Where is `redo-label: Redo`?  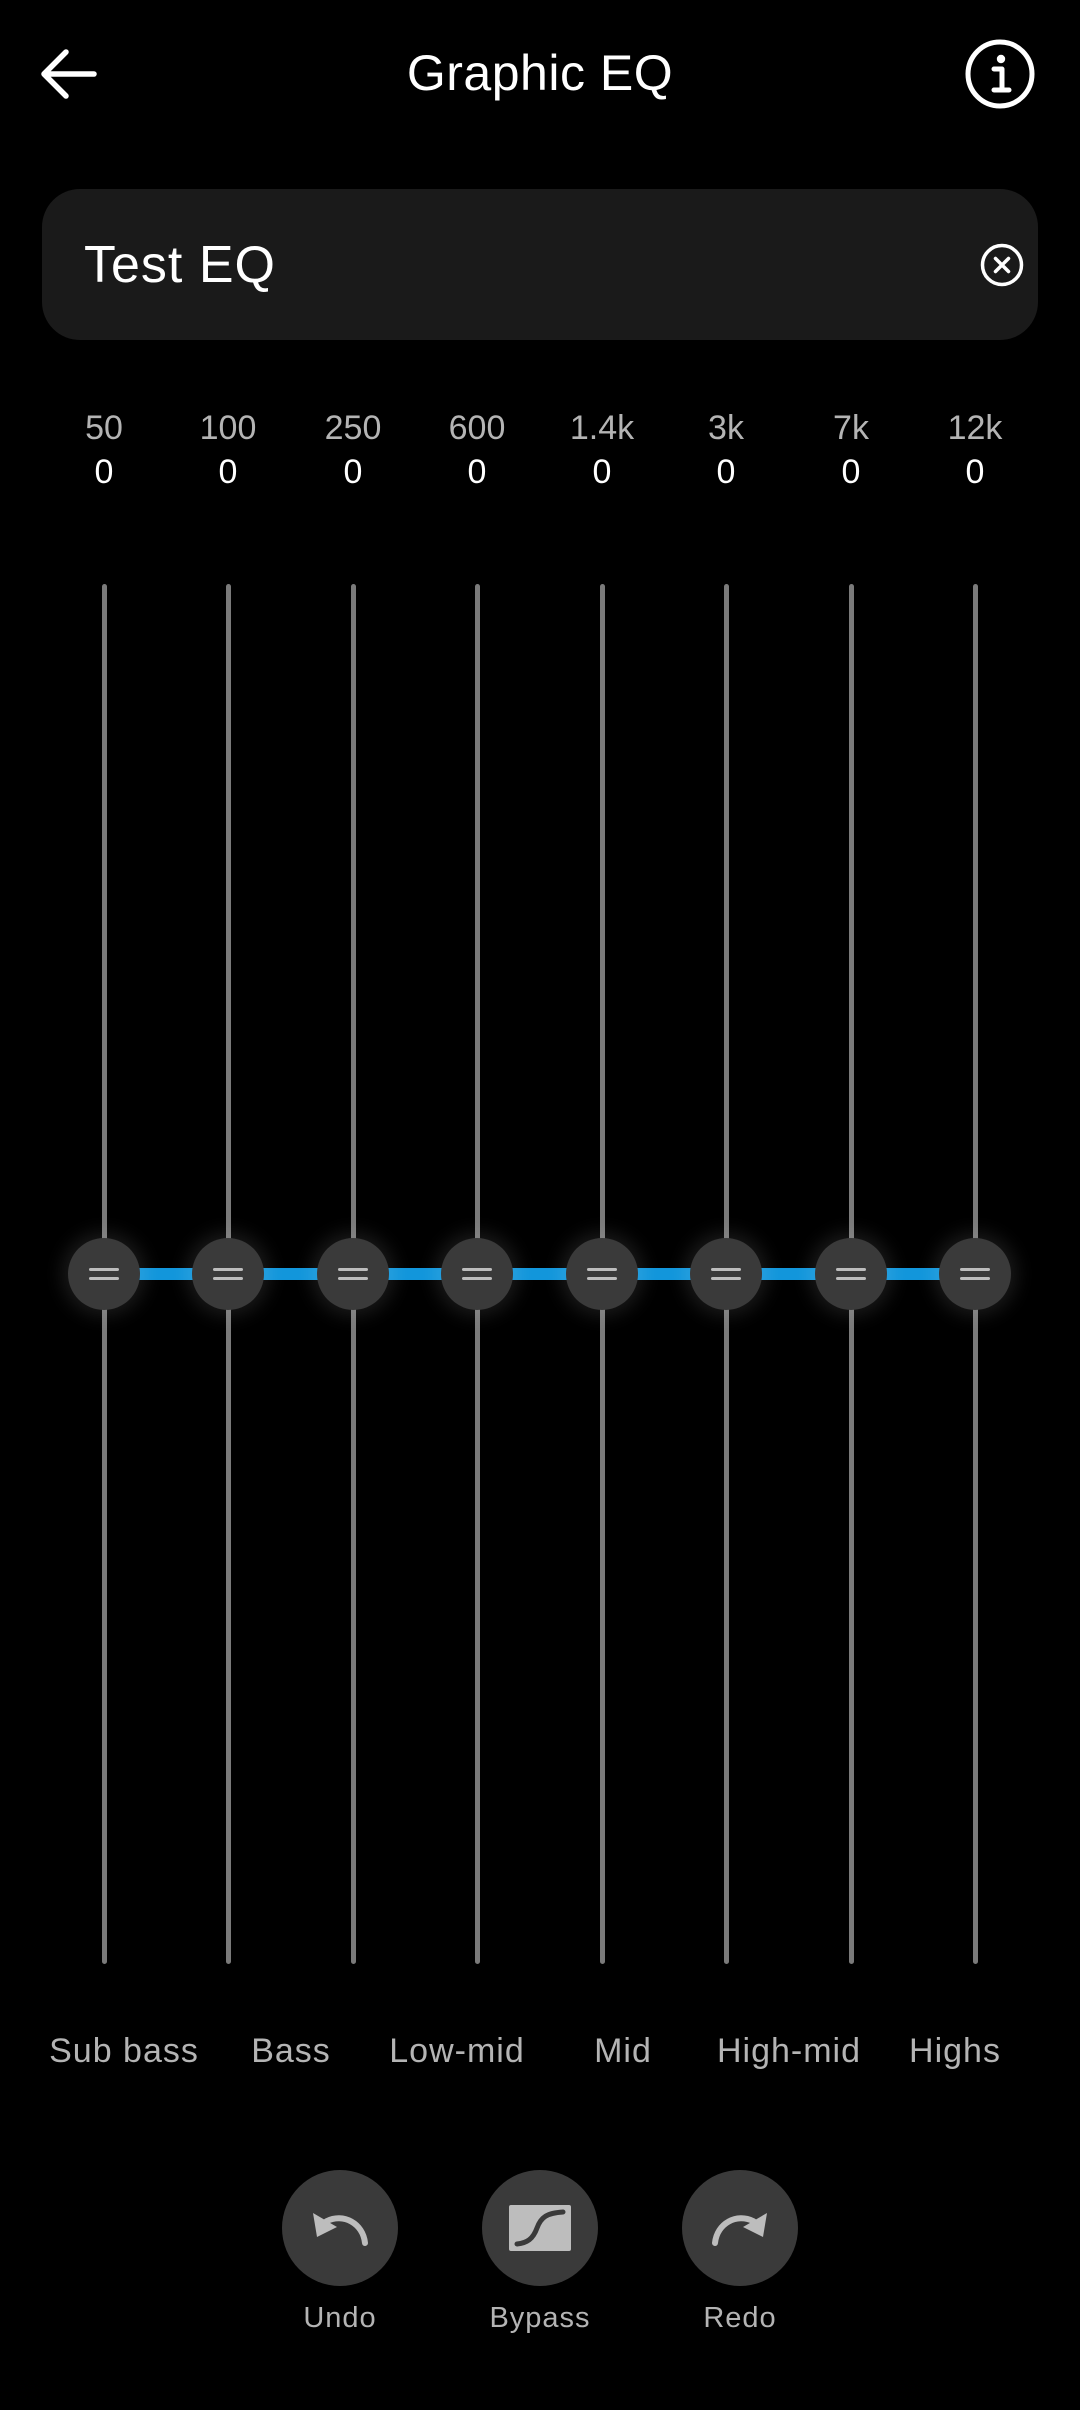 redo-label: Redo is located at coordinates (740, 2318).